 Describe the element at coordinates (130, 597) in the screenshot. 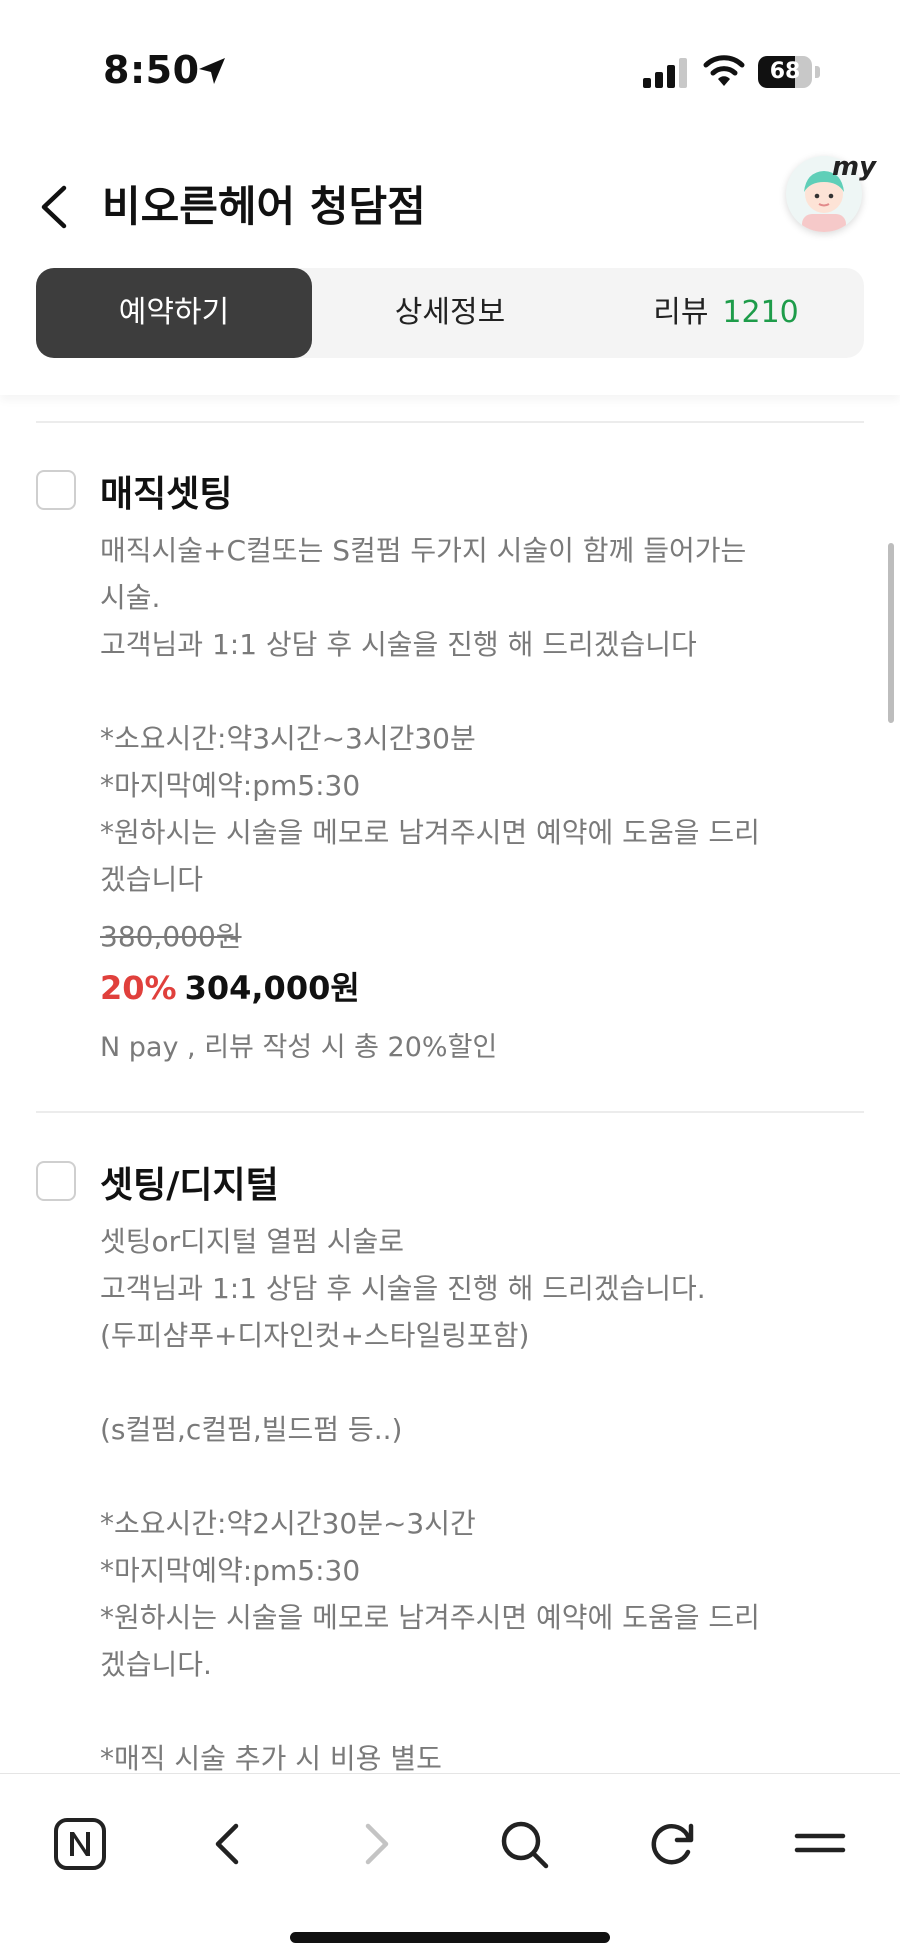

I see `description-line: 시술.` at that location.